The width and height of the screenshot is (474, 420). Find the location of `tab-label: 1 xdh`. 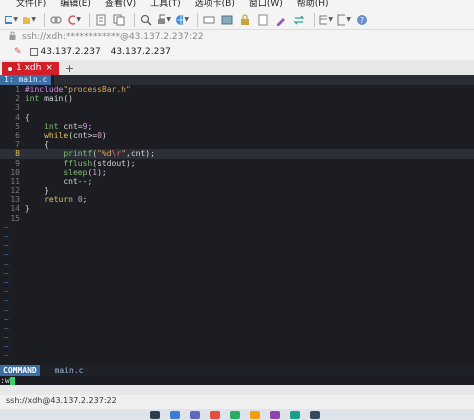

tab-label: 1 xdh is located at coordinates (29, 68).